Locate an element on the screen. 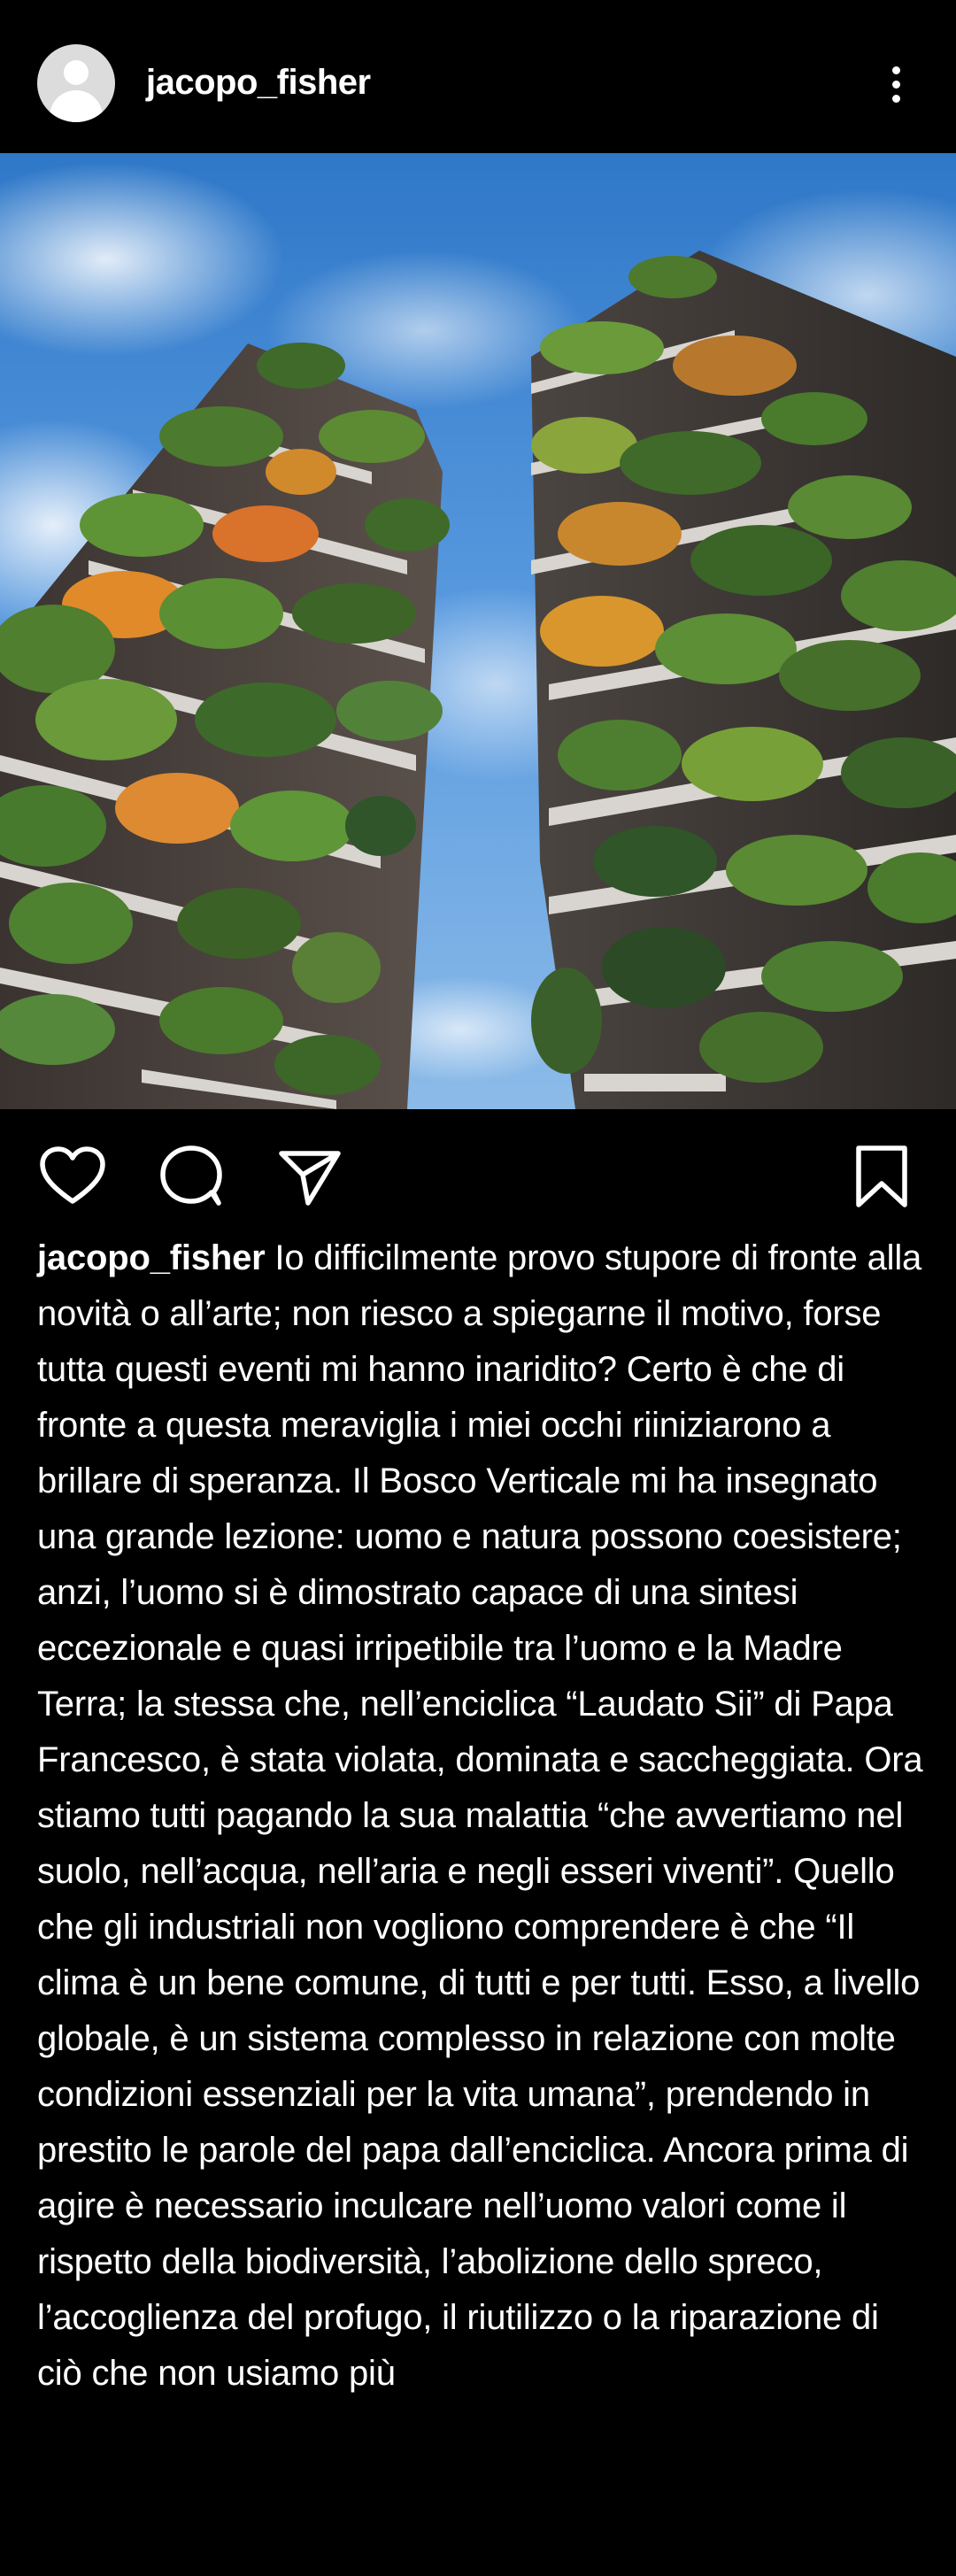  post-username: jacopo_fisher is located at coordinates (258, 82).